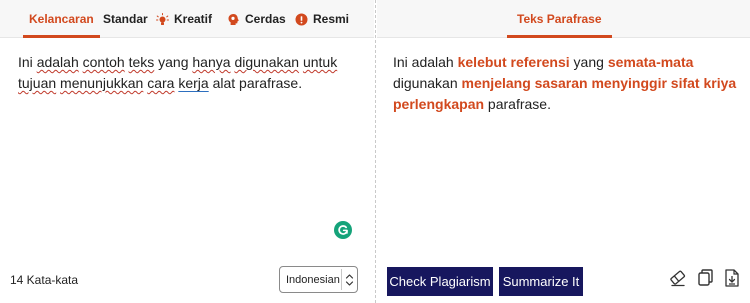  What do you see at coordinates (651, 62) in the screenshot?
I see `changed-phrase: semata-mata` at bounding box center [651, 62].